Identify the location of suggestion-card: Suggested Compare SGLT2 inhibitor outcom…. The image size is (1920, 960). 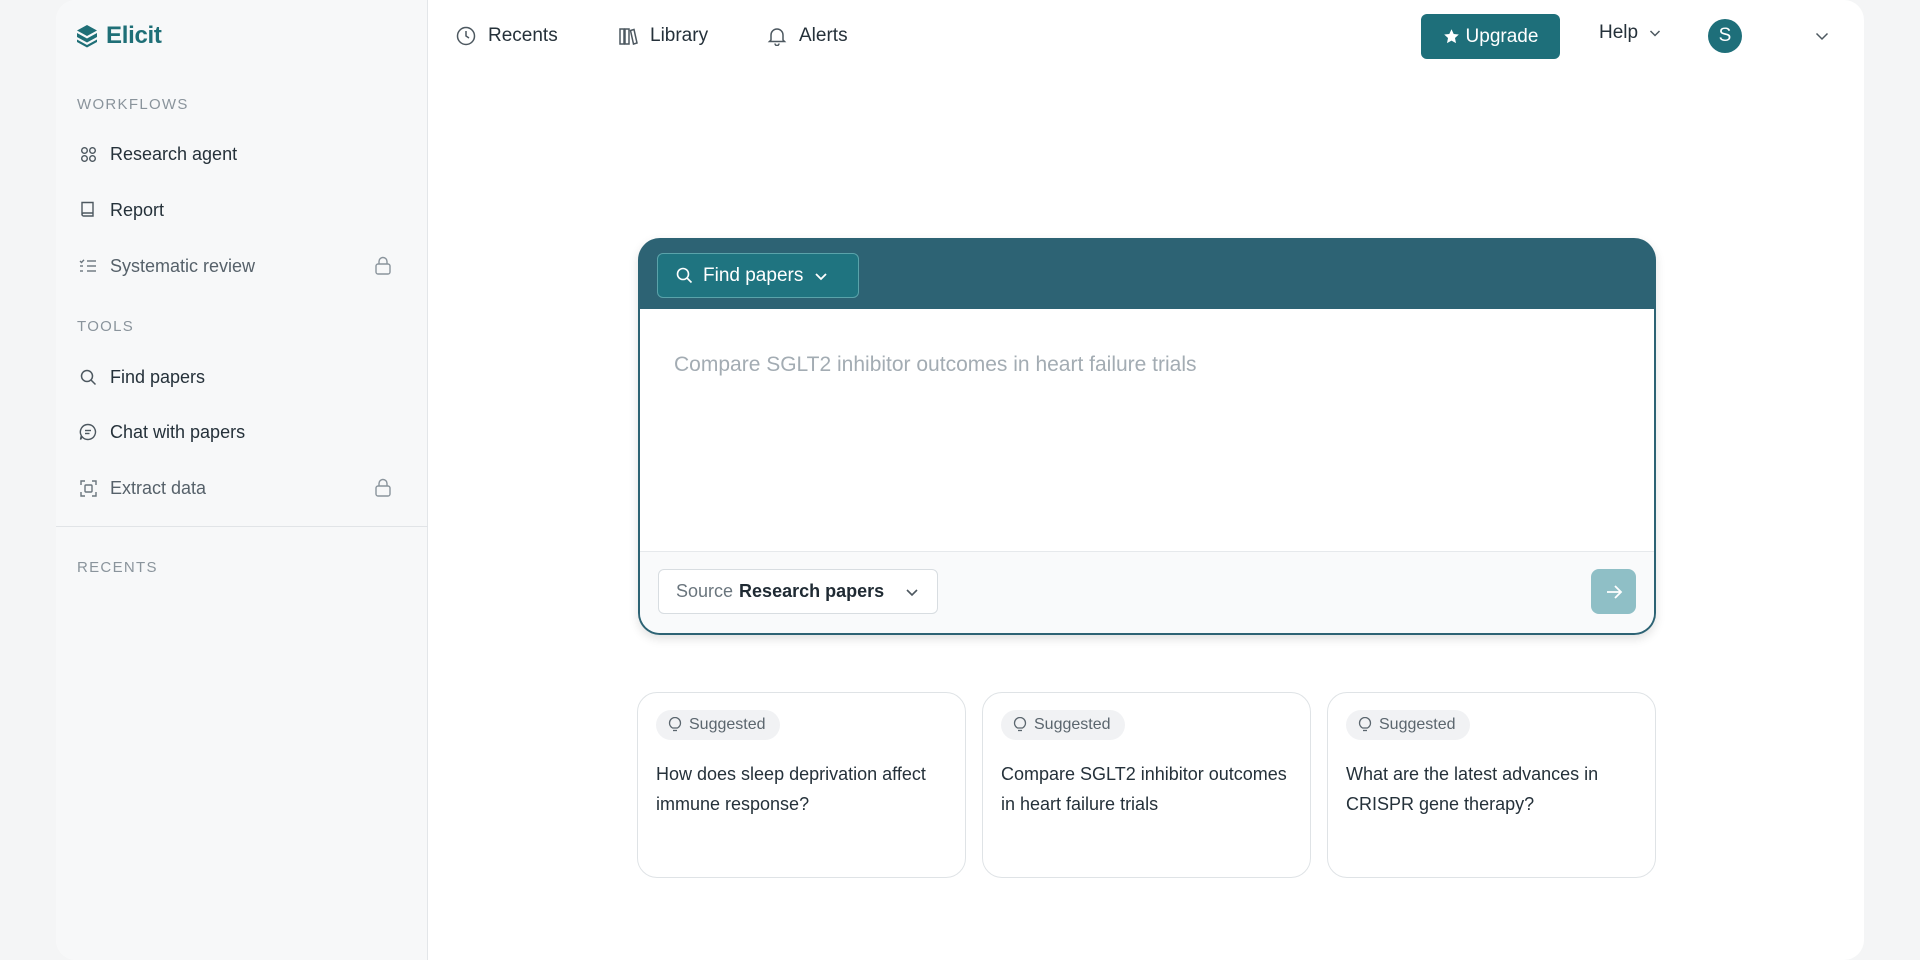
(1146, 785).